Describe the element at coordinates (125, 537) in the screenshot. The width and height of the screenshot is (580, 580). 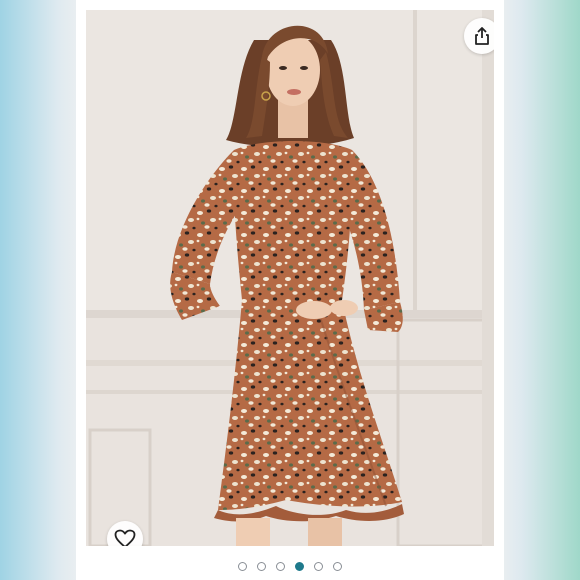
I see `heart-outline-icon` at that location.